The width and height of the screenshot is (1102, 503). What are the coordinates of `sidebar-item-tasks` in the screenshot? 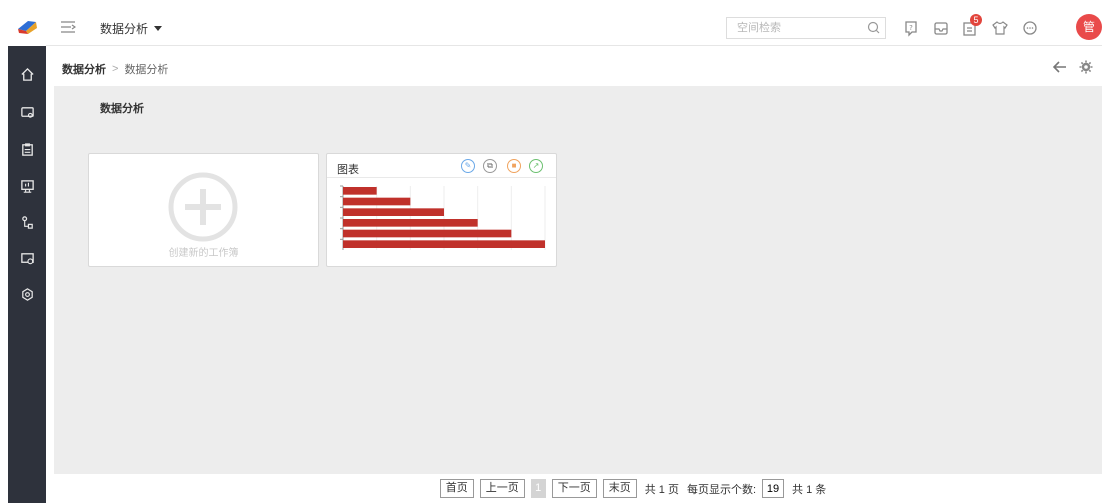 It's located at (27, 149).